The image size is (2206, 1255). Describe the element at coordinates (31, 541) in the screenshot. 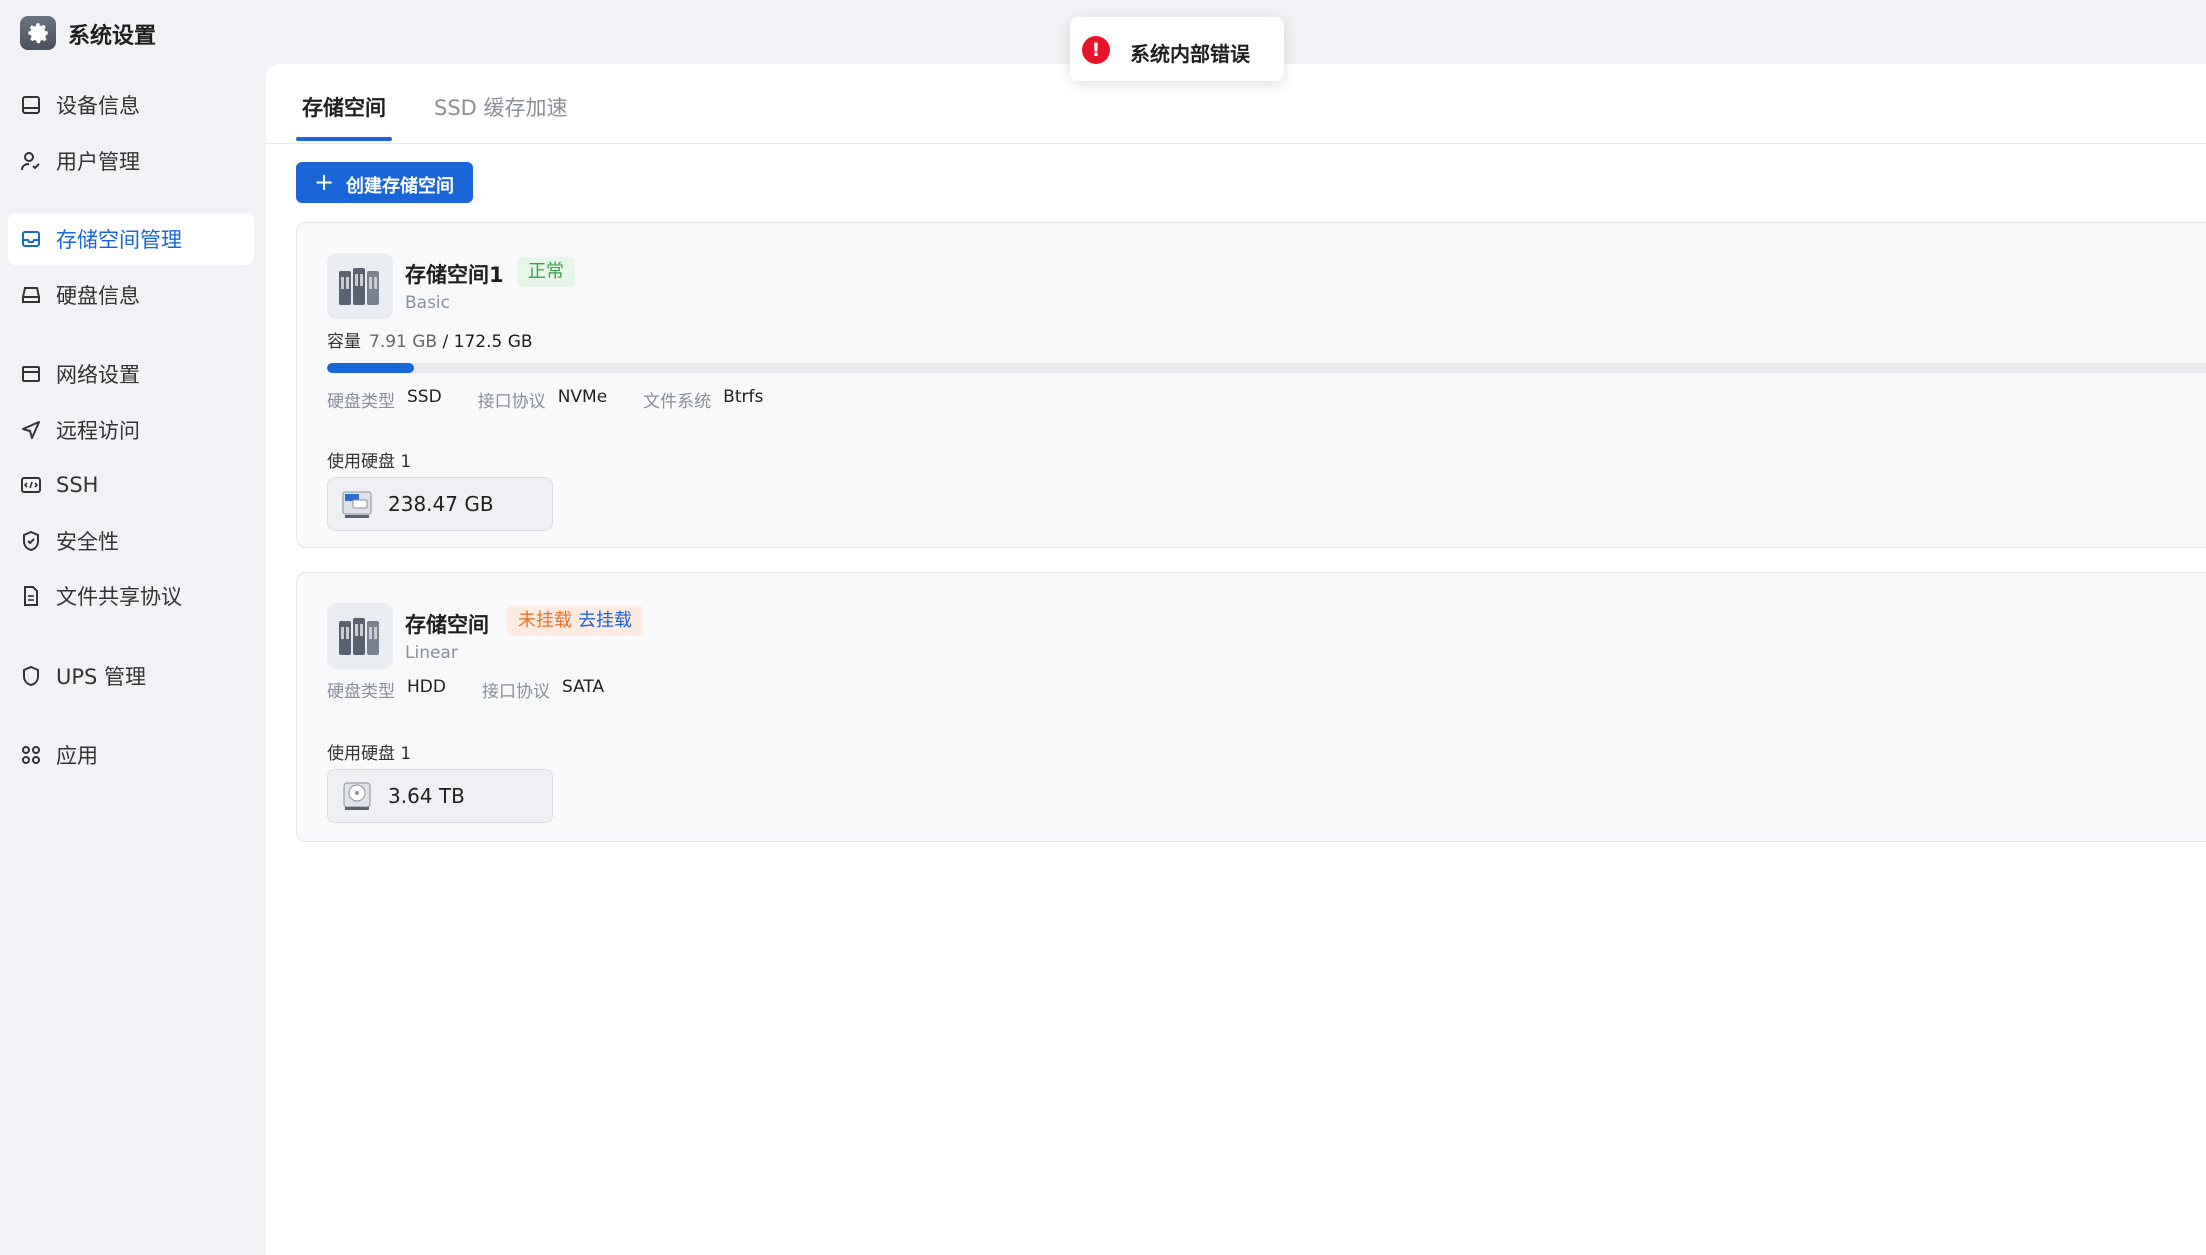

I see `shield-icon` at that location.